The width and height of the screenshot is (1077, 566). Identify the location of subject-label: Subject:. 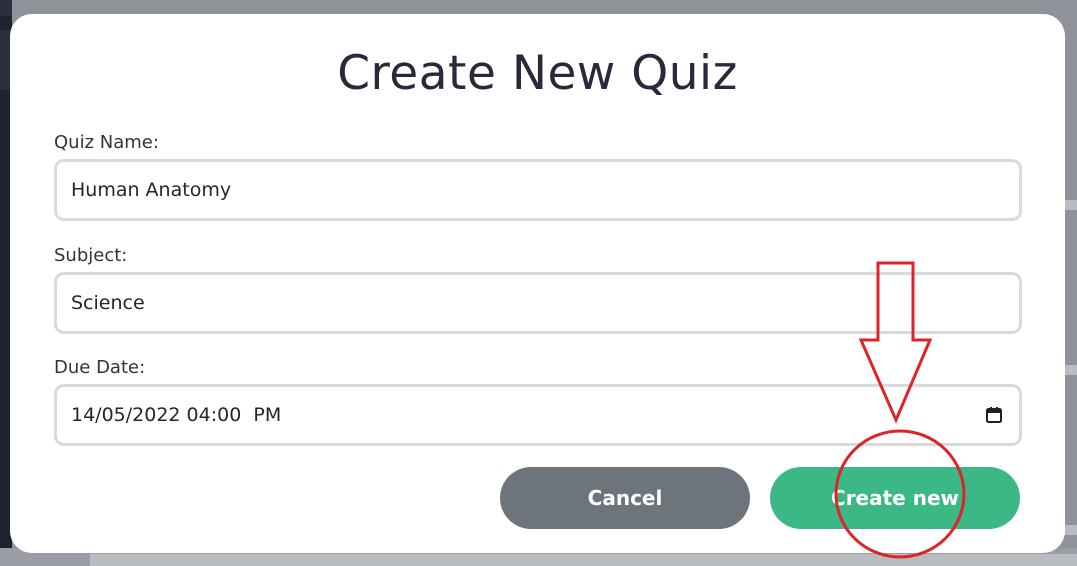
(91, 255).